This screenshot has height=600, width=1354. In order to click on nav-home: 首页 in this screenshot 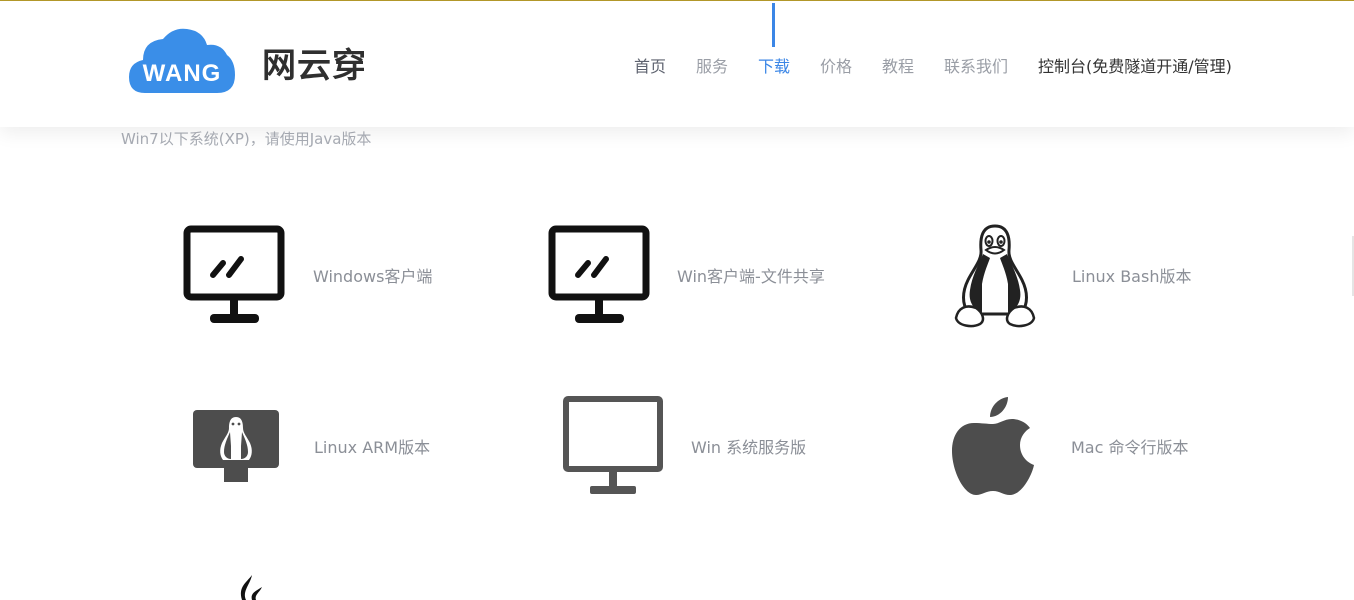, I will do `click(650, 65)`.